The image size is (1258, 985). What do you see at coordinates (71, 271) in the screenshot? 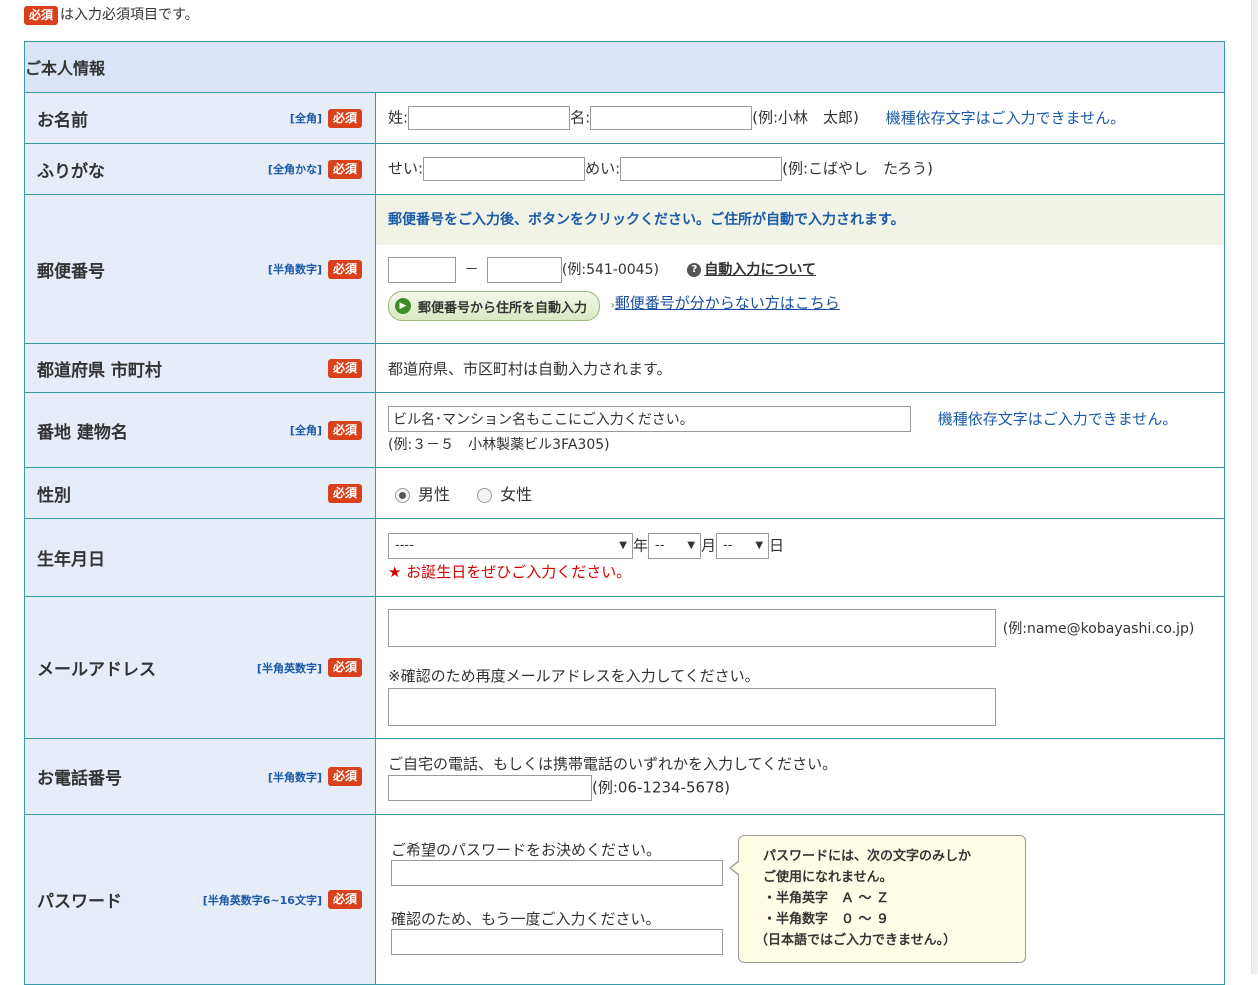
I see `zip-label: 郵便番号` at bounding box center [71, 271].